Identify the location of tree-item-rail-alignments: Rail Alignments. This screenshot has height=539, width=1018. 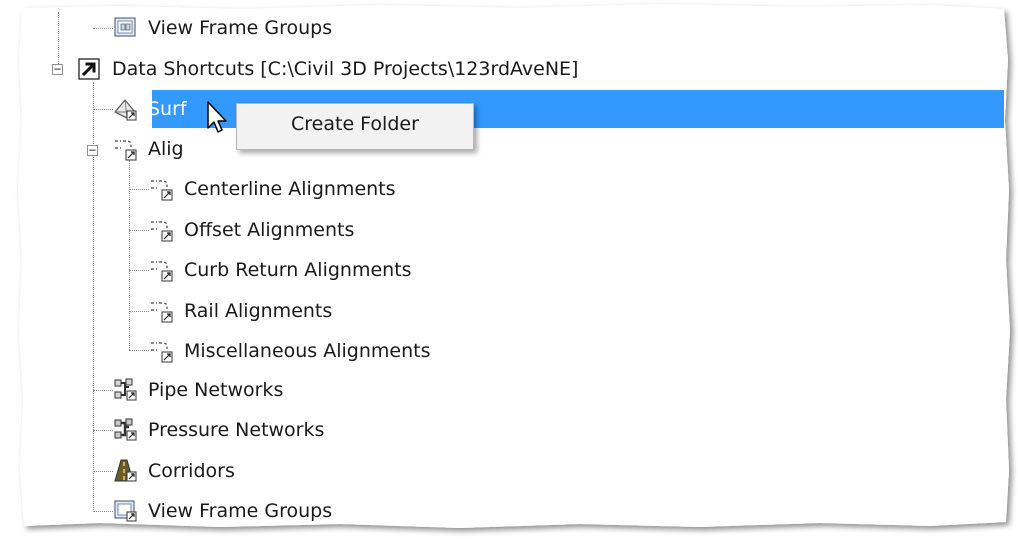
(240, 311).